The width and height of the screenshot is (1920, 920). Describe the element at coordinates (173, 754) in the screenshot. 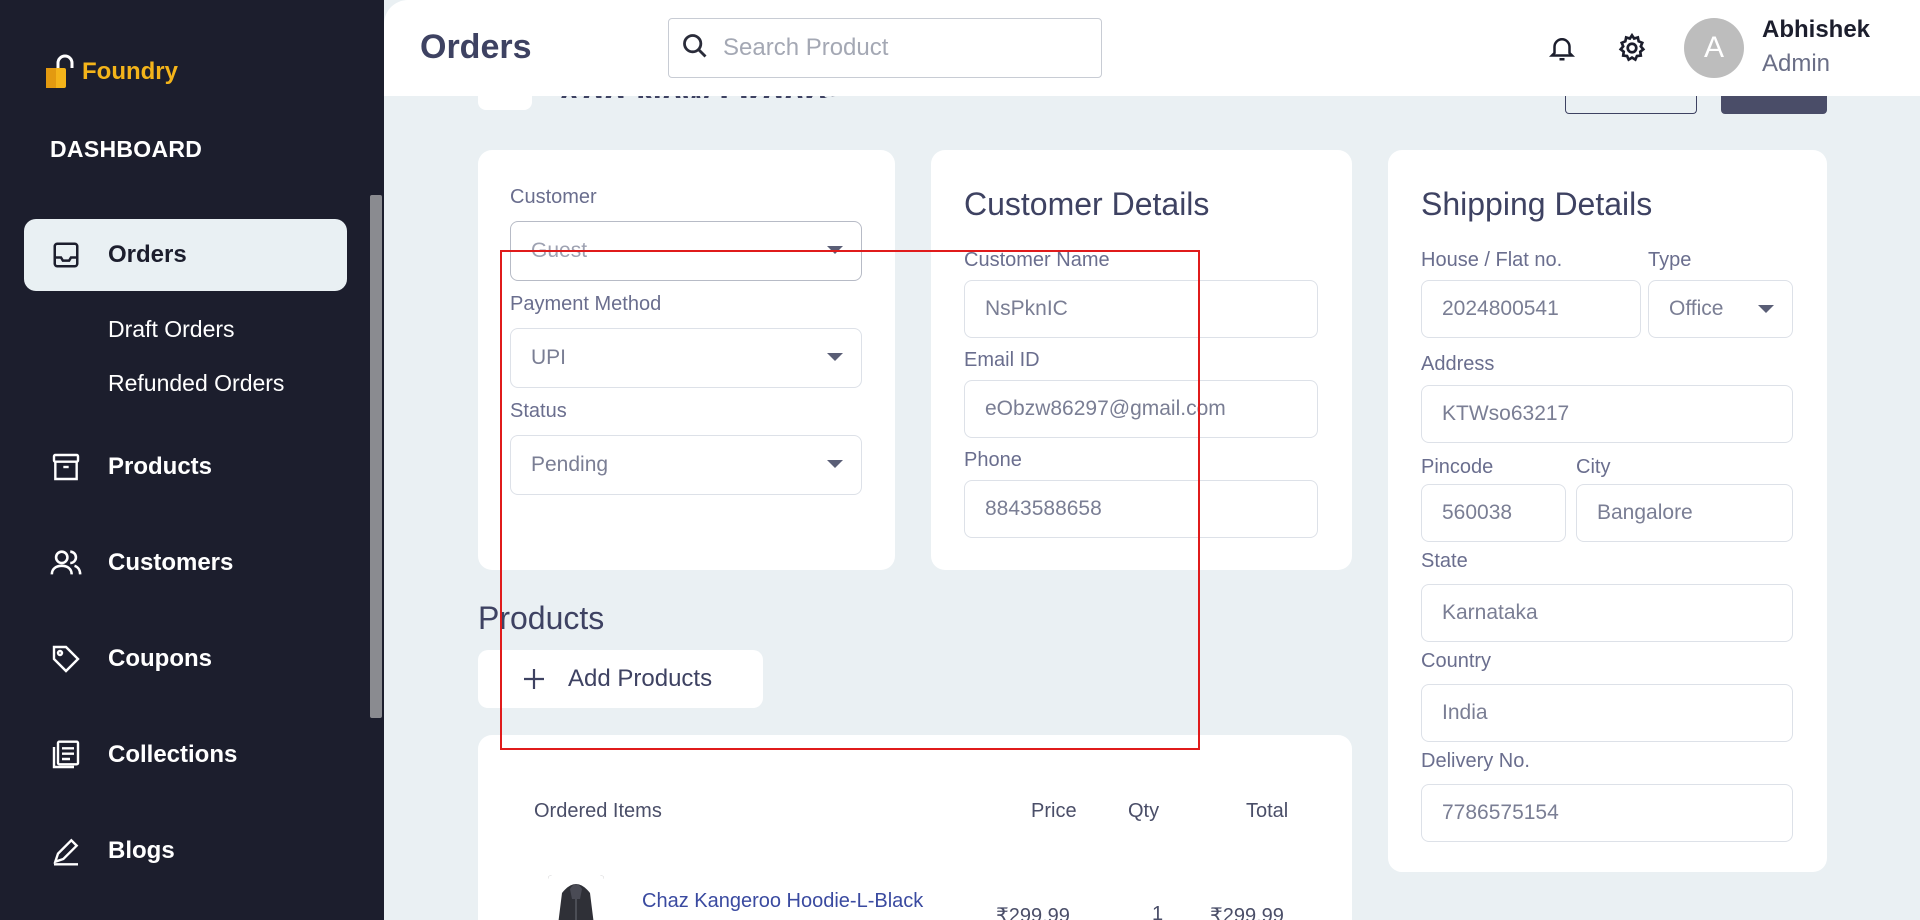

I see `sidebar-item-label: Collections` at that location.